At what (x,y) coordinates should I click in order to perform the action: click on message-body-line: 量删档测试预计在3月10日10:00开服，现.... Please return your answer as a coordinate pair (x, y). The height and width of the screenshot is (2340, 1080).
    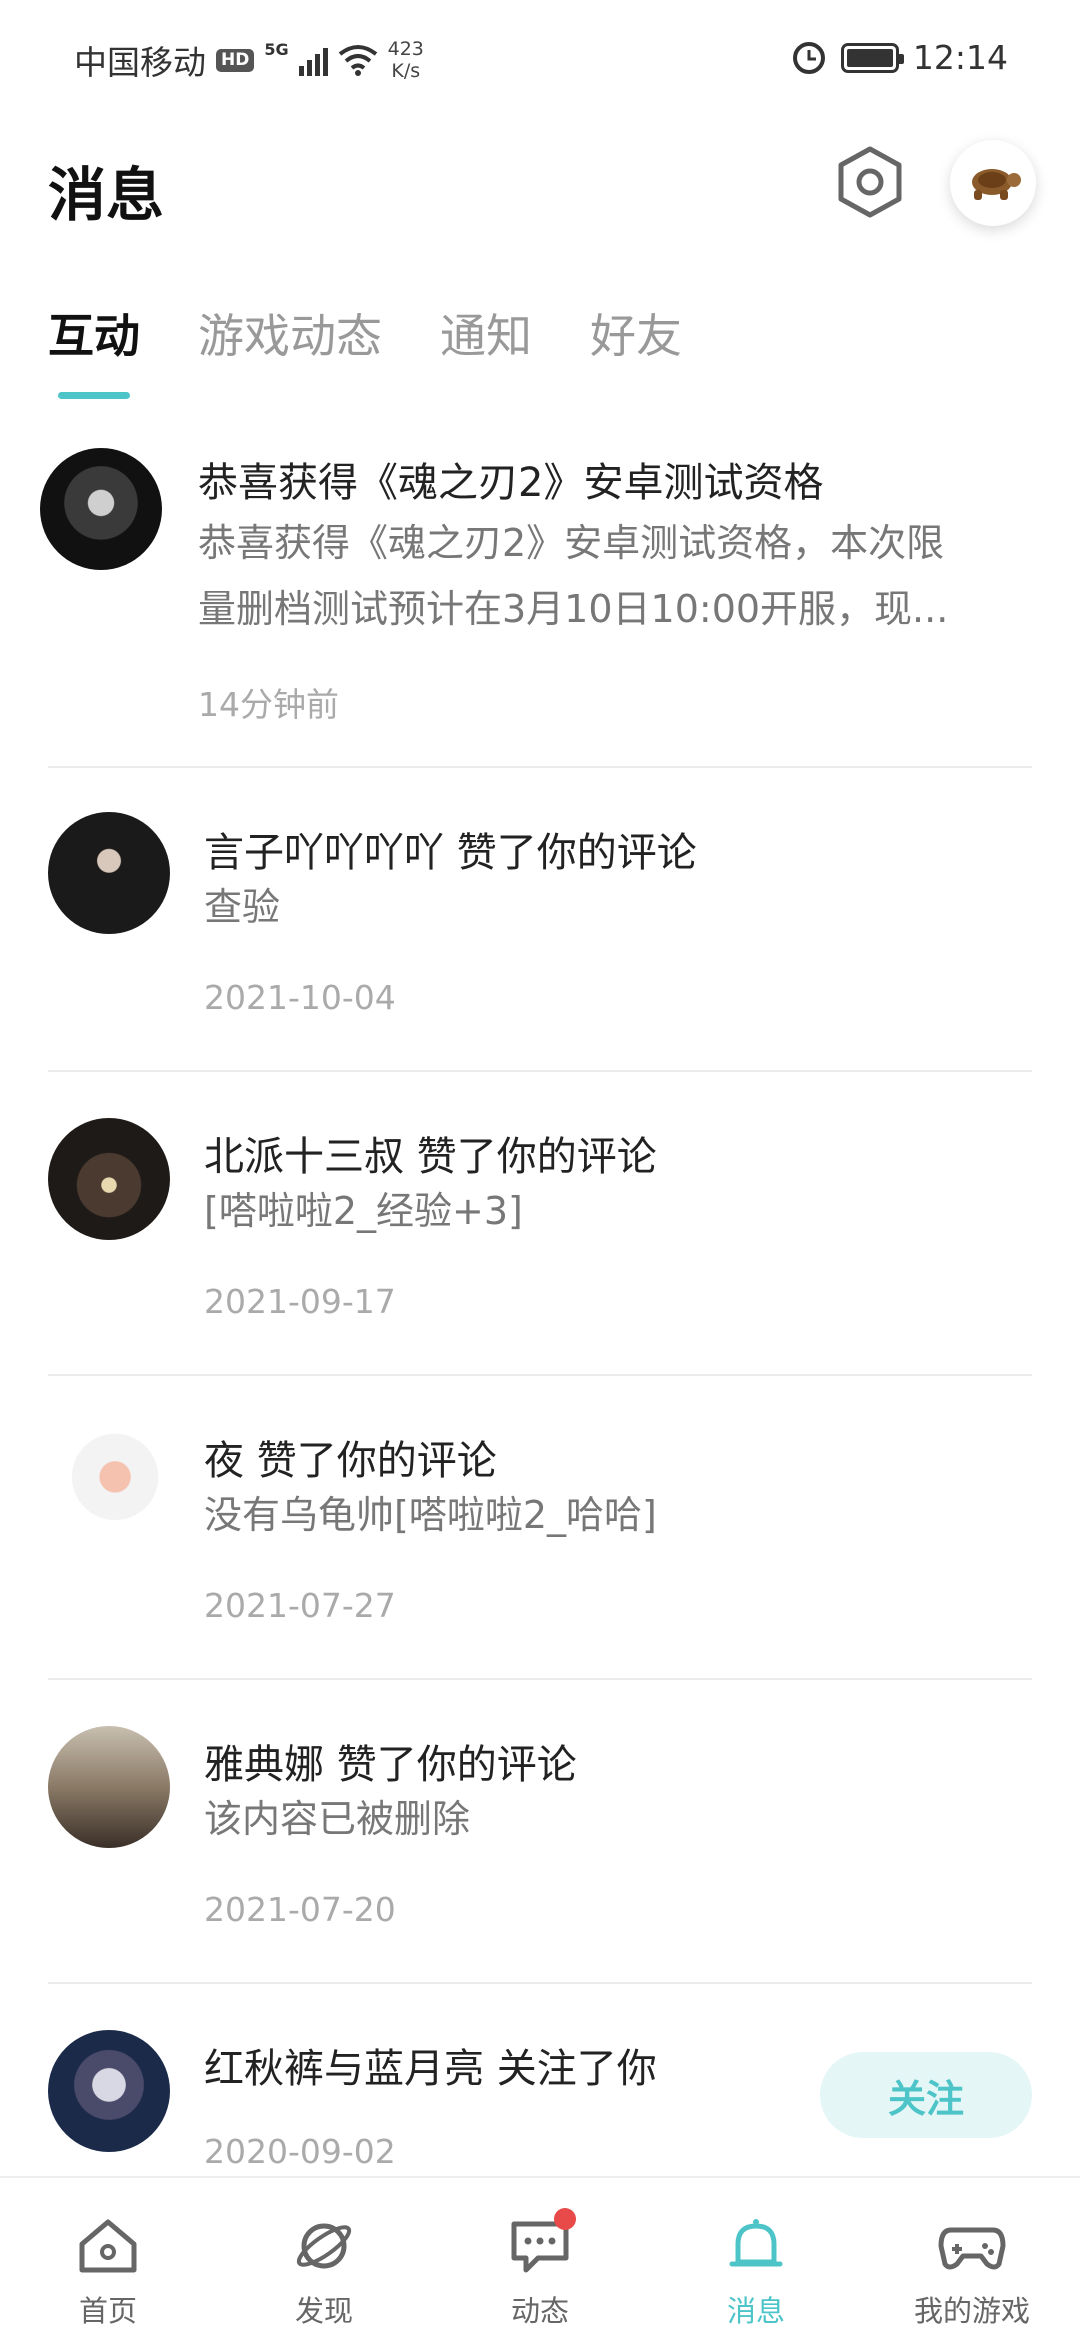
    Looking at the image, I should click on (573, 609).